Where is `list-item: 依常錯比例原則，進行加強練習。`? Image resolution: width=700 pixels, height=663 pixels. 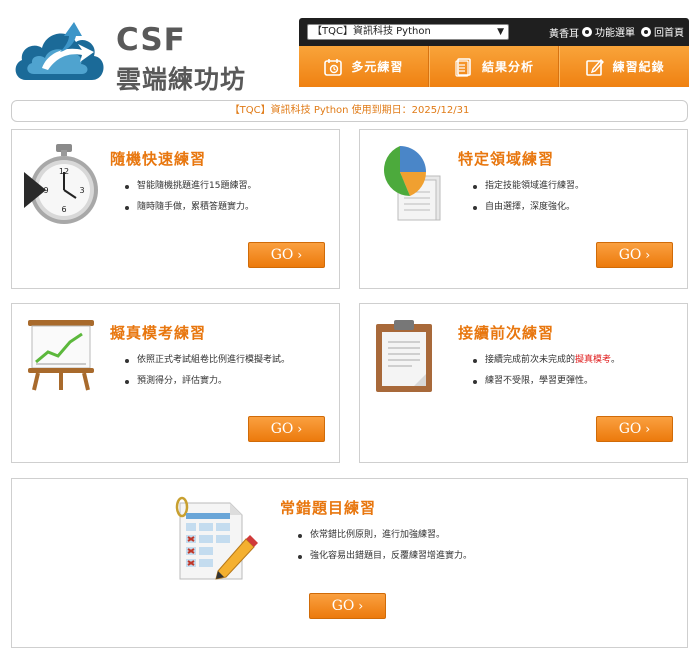 list-item: 依常錯比例原則，進行加強練習。 is located at coordinates (385, 535).